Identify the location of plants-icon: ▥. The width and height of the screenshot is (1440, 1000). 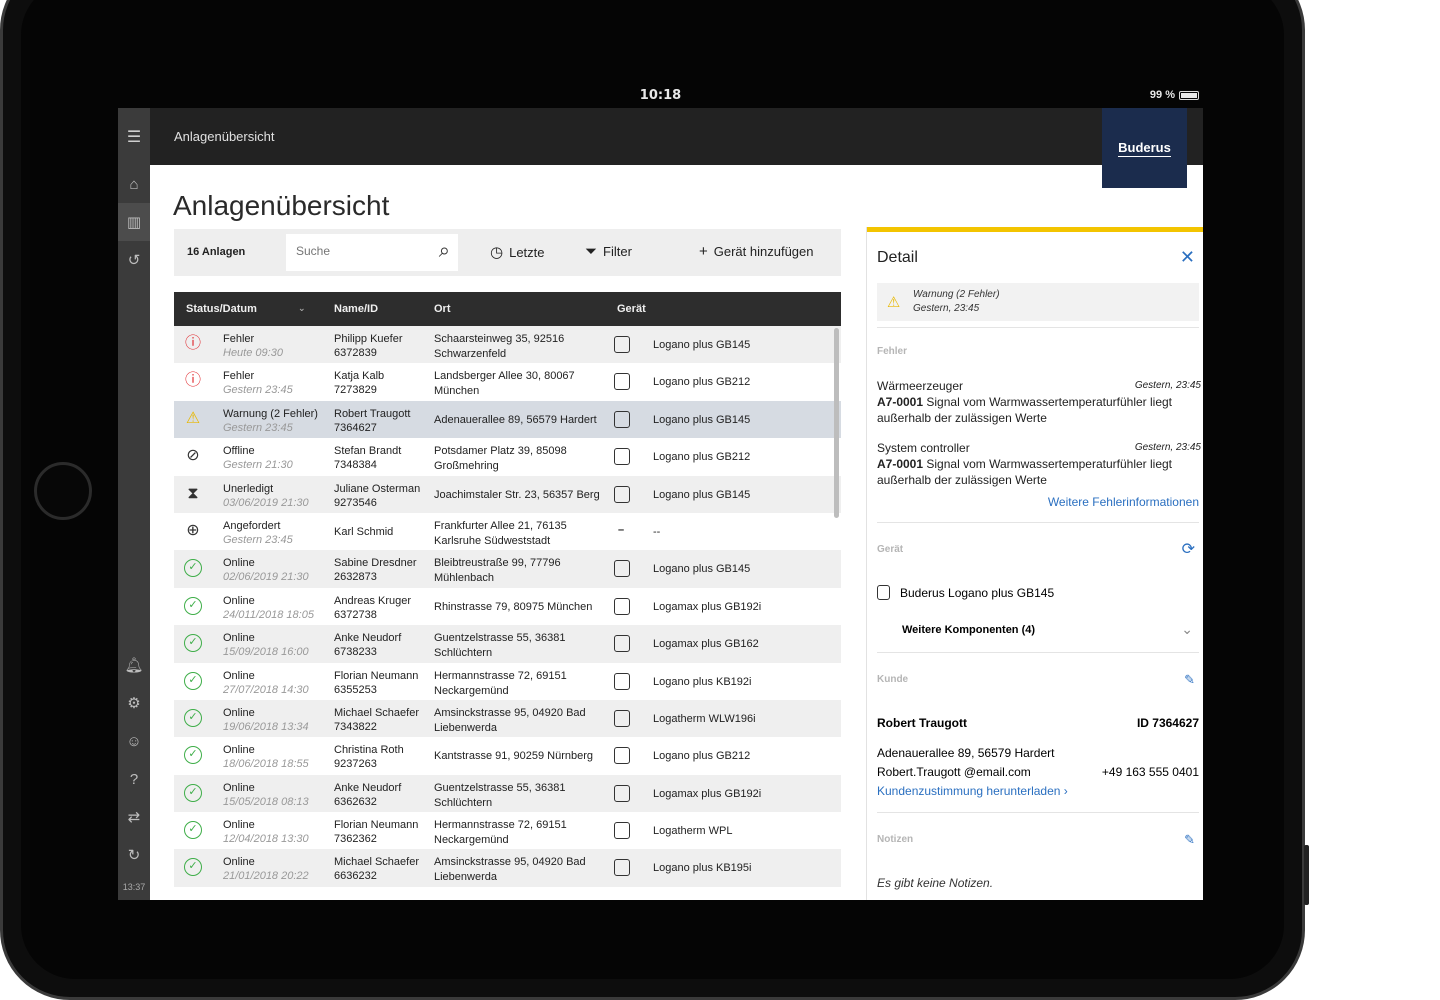
(134, 222).